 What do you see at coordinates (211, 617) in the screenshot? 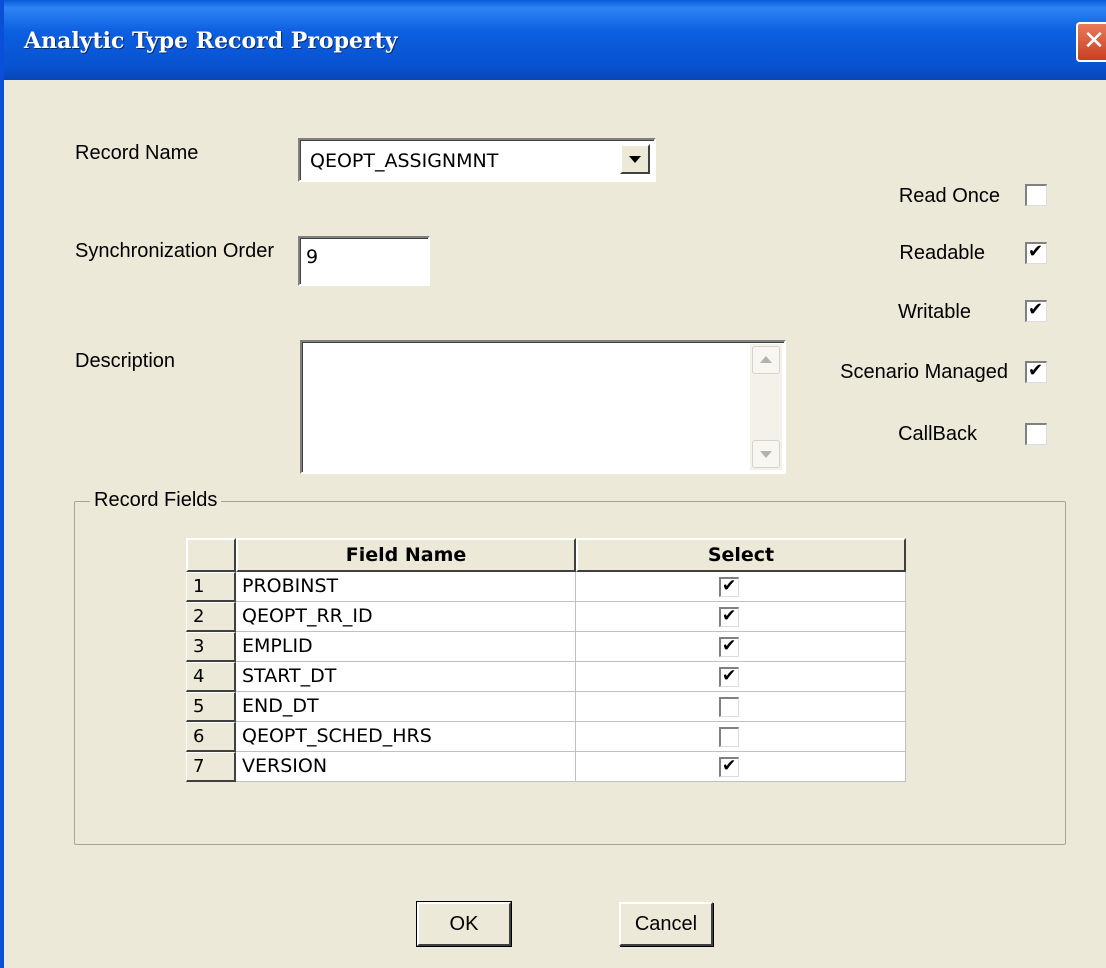
I see `row-number: 2` at bounding box center [211, 617].